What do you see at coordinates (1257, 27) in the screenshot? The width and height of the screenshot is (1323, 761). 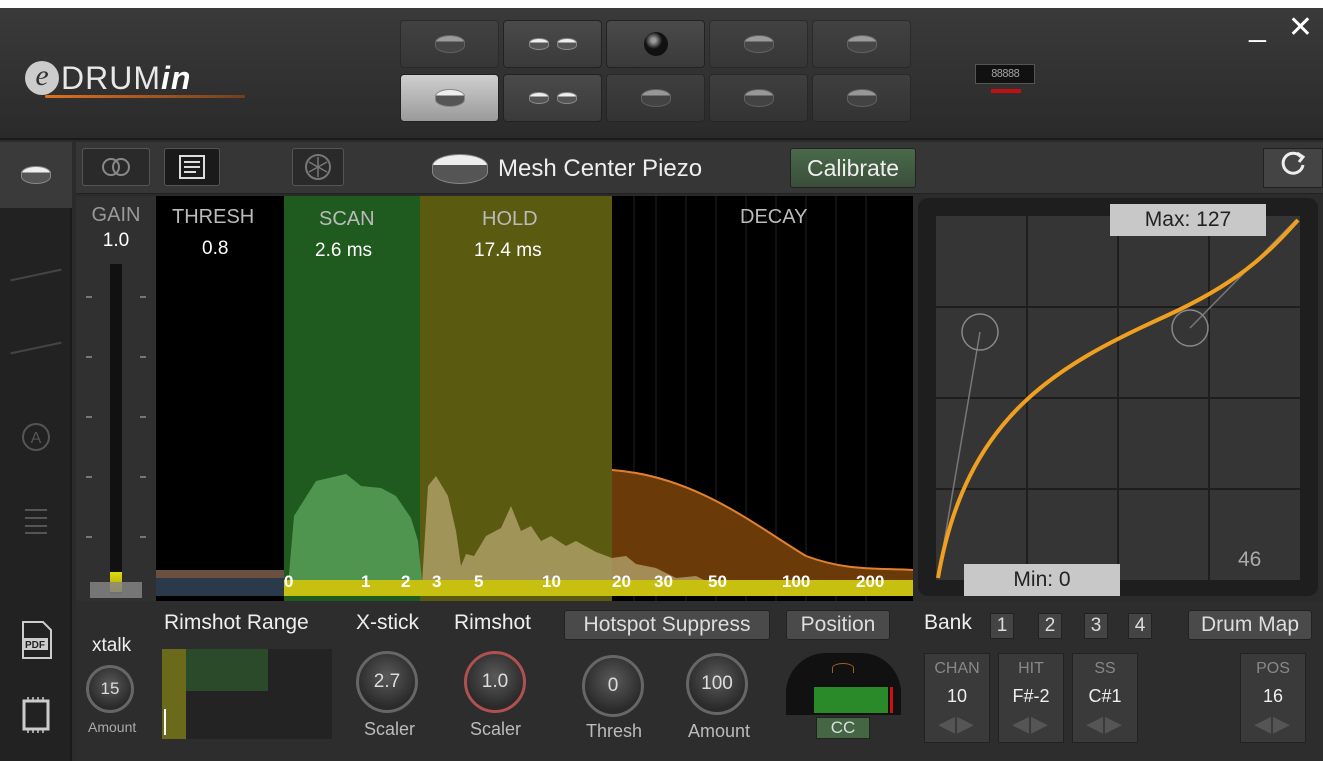 I see `minimize-button: _` at bounding box center [1257, 27].